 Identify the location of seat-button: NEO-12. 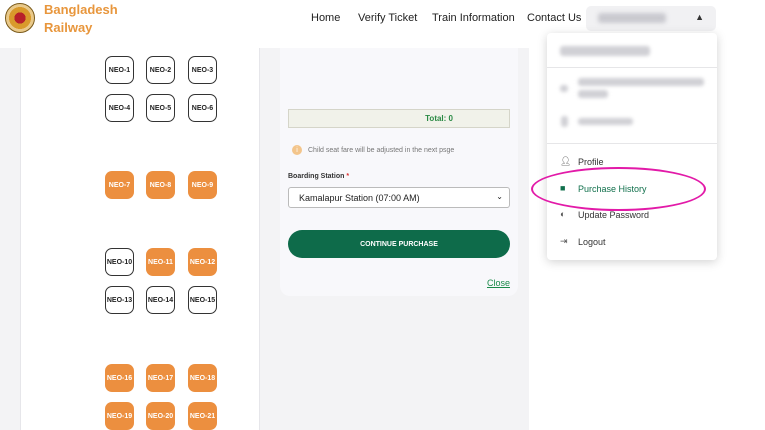
(202, 262).